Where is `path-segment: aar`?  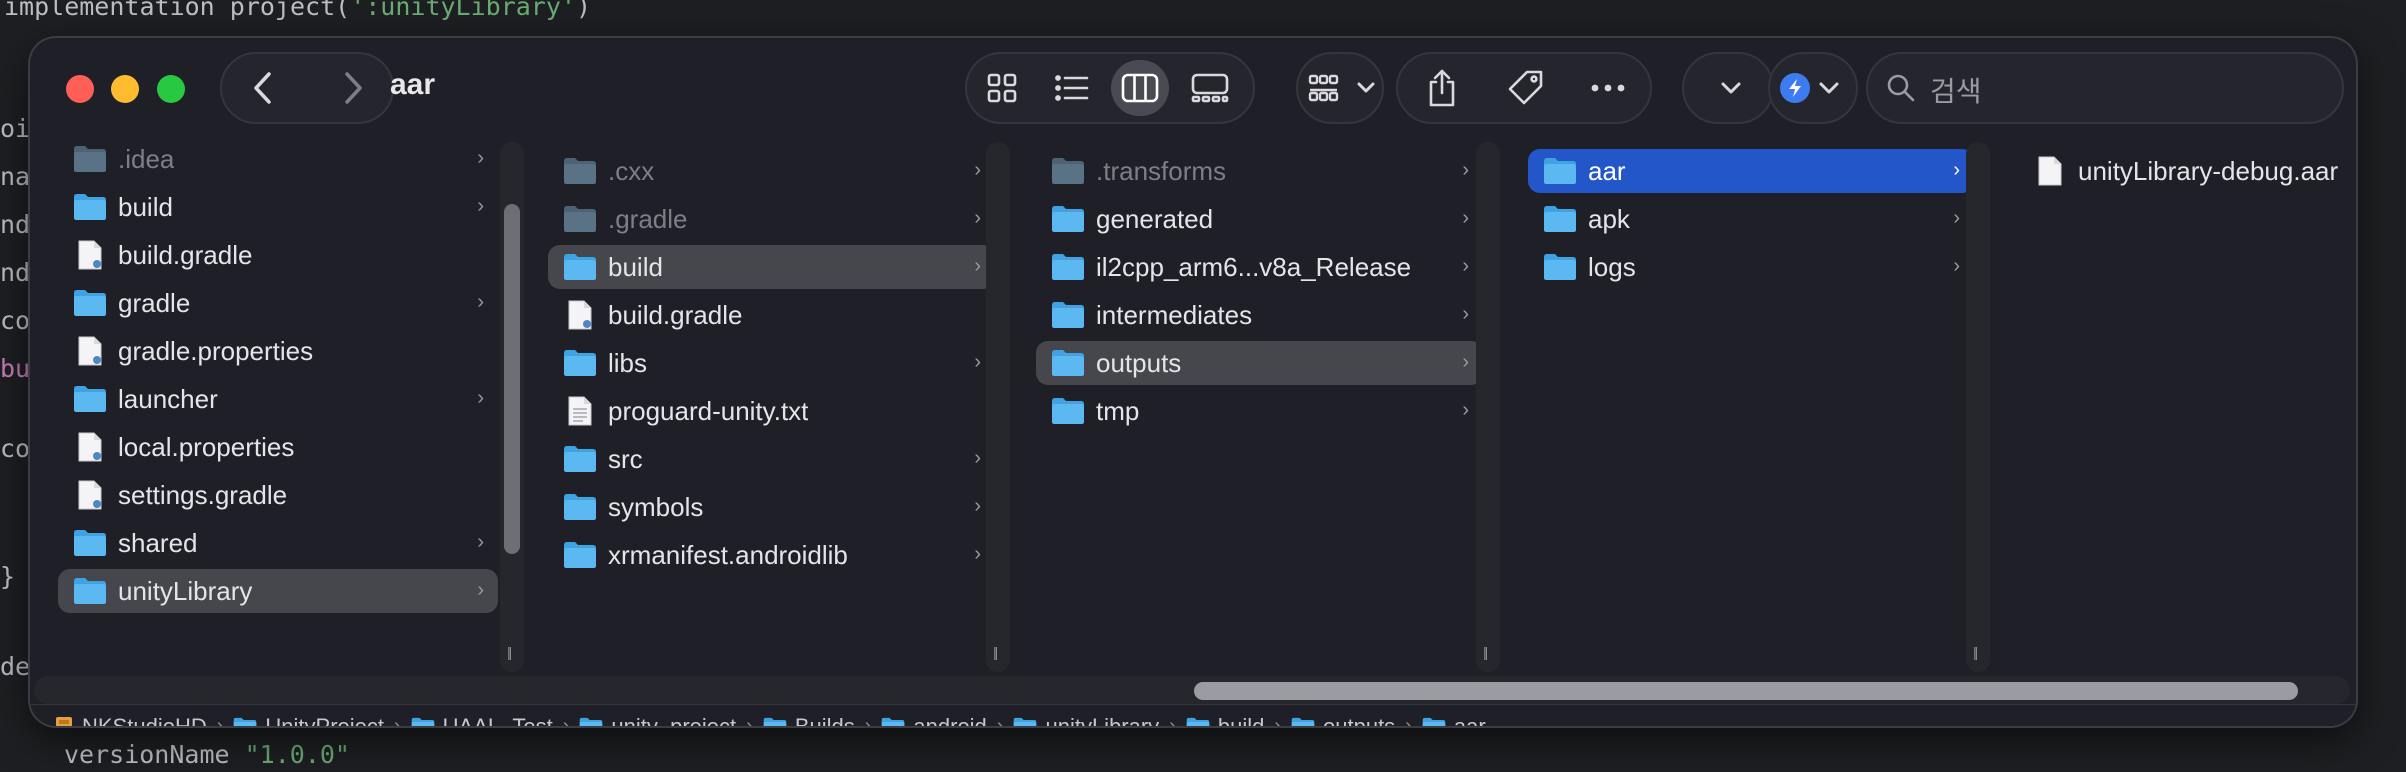 path-segment: aar is located at coordinates (1454, 720).